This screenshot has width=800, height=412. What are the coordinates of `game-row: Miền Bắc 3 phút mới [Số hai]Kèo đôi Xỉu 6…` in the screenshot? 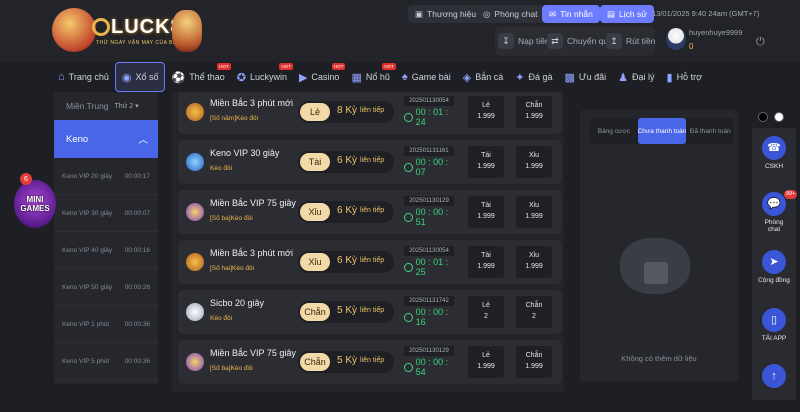 It's located at (370, 262).